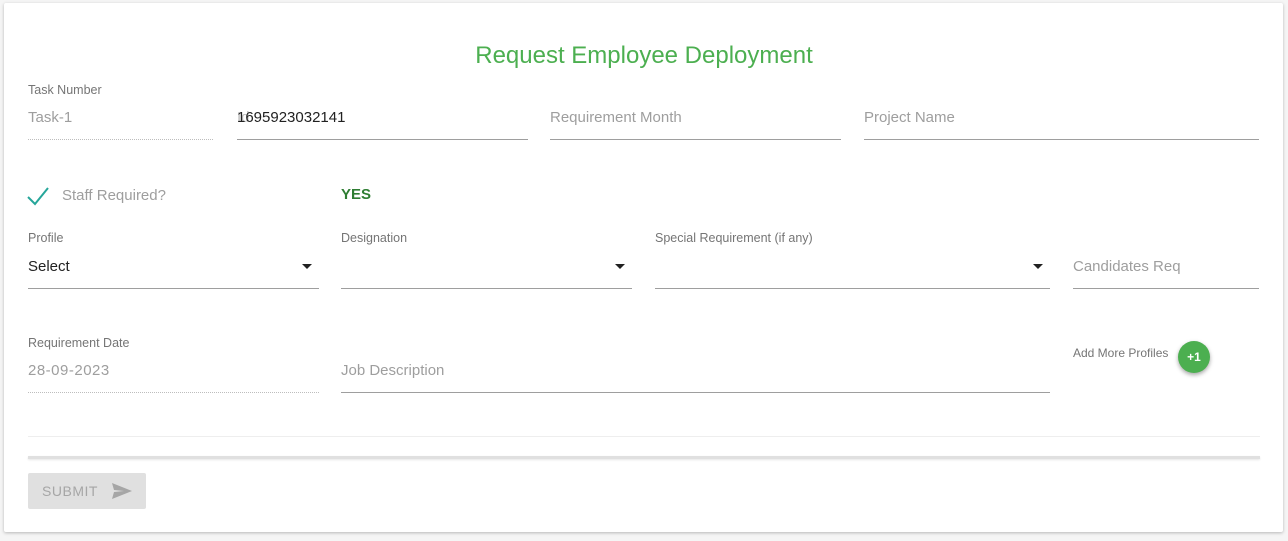 The height and width of the screenshot is (541, 1288). What do you see at coordinates (79, 343) in the screenshot?
I see `requirement-date-label: Requirement Date` at bounding box center [79, 343].